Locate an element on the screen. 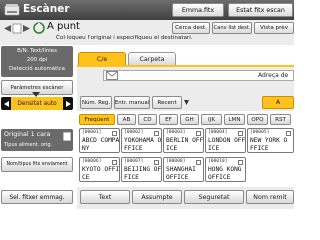  original-orientation-icon is located at coordinates (67, 136).